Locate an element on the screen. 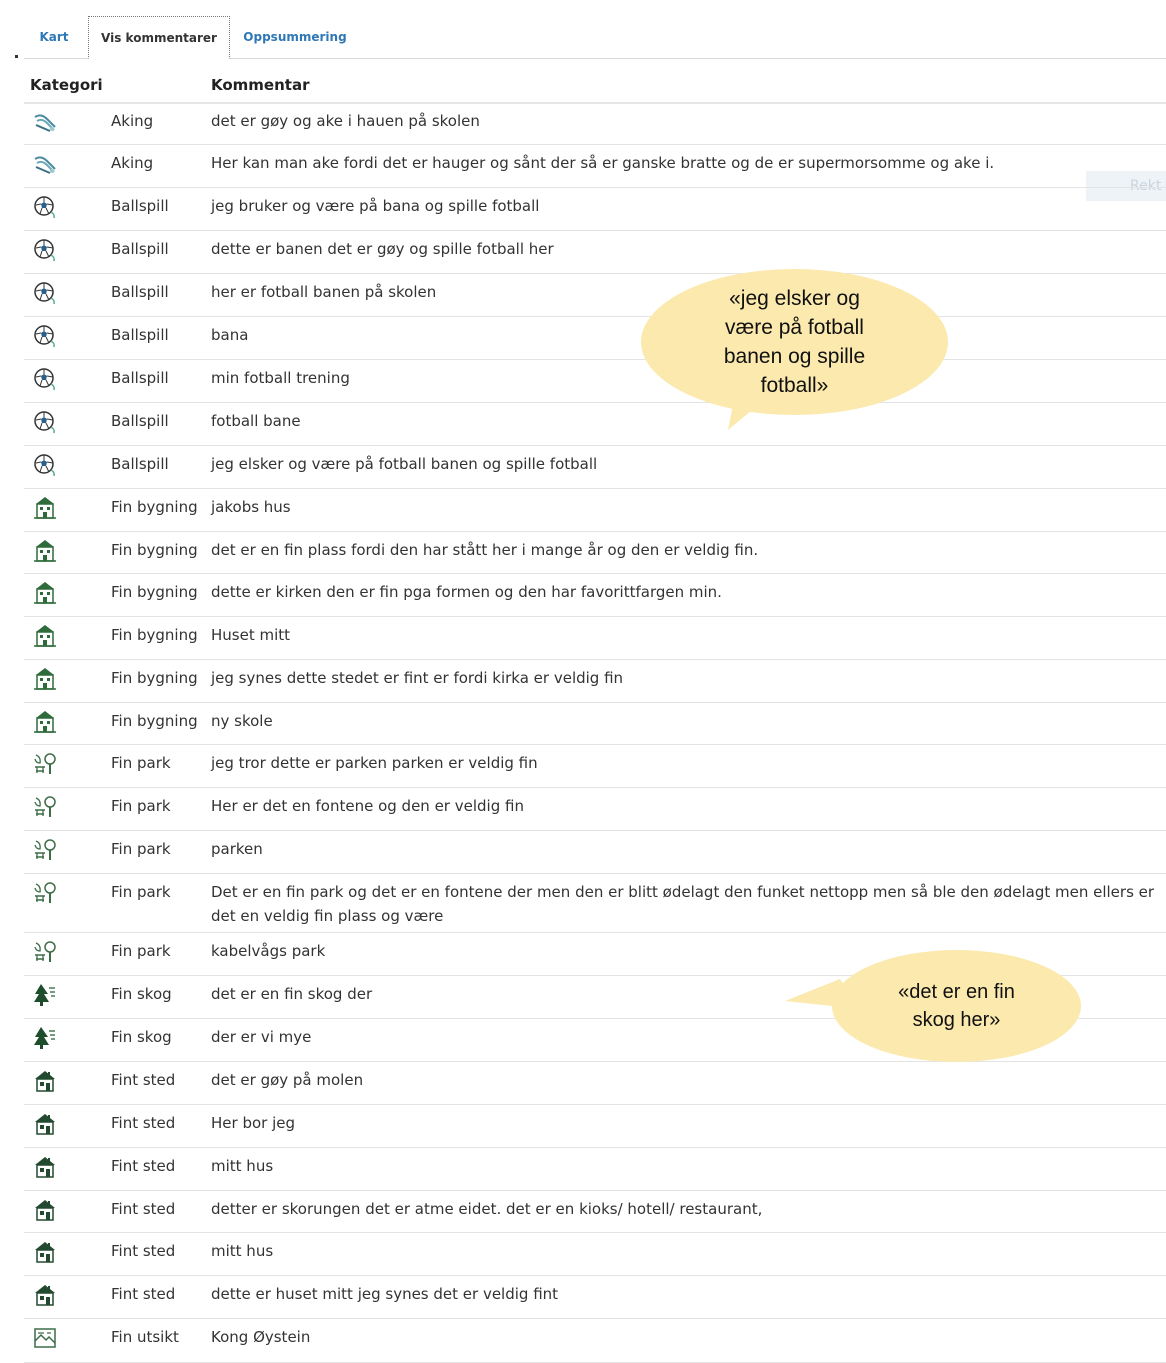 The height and width of the screenshot is (1363, 1166). row-comment: det er gøy på molen is located at coordinates (287, 1080).